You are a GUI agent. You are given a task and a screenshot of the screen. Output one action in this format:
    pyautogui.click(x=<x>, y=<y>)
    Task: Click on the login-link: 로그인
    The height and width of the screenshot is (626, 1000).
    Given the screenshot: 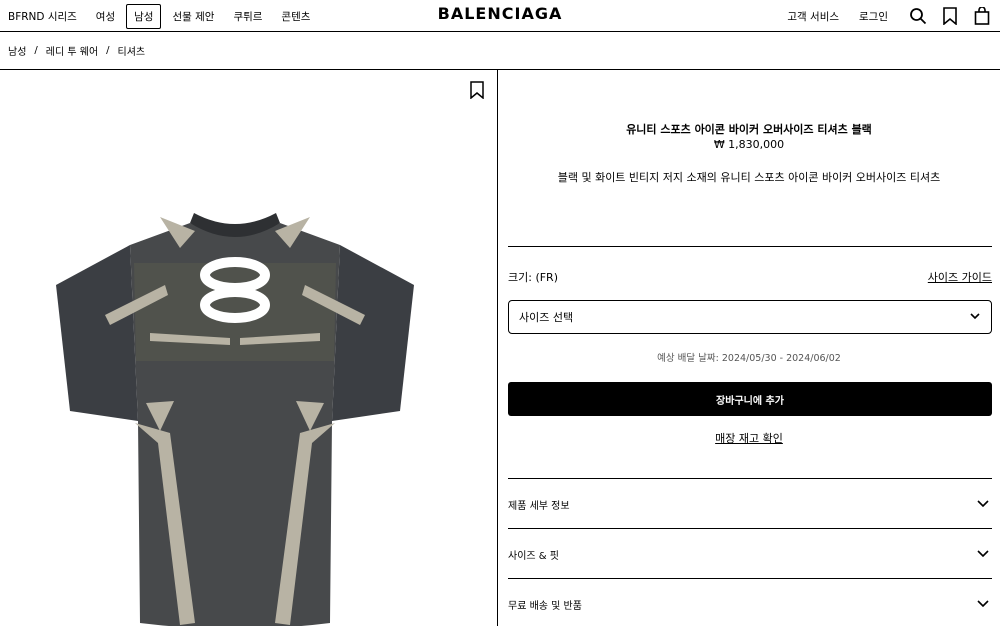 What is the action you would take?
    pyautogui.click(x=873, y=16)
    